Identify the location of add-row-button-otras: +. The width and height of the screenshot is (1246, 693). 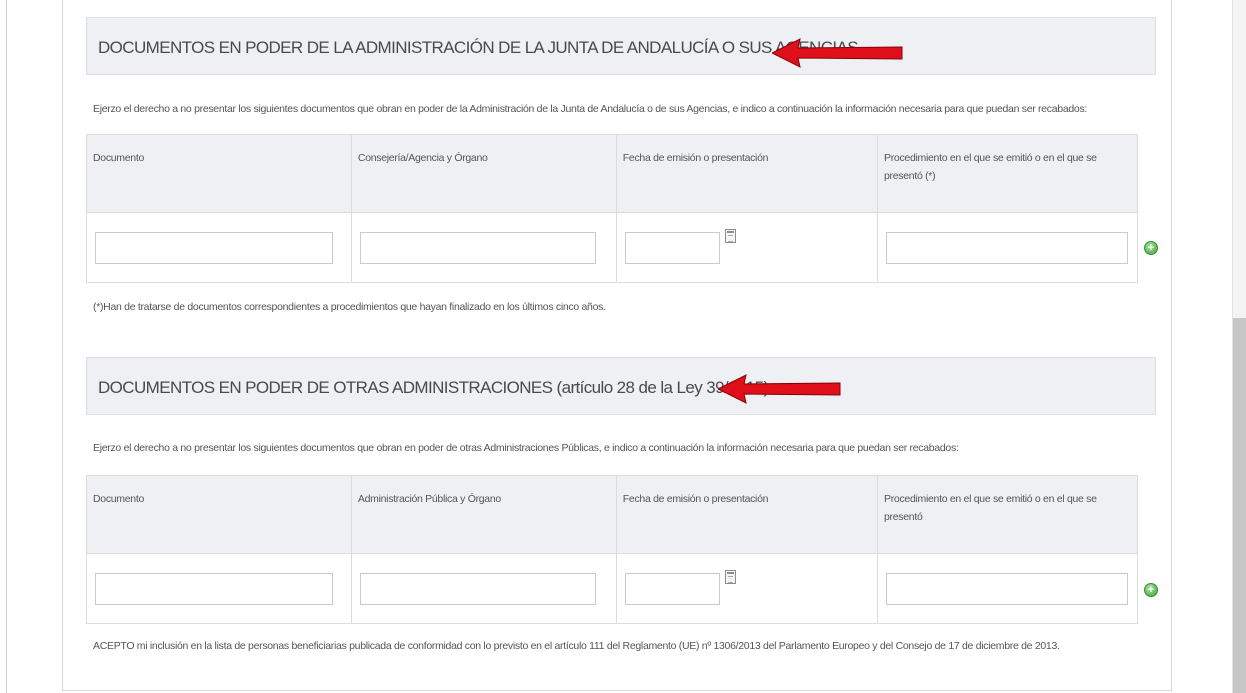
(1151, 590).